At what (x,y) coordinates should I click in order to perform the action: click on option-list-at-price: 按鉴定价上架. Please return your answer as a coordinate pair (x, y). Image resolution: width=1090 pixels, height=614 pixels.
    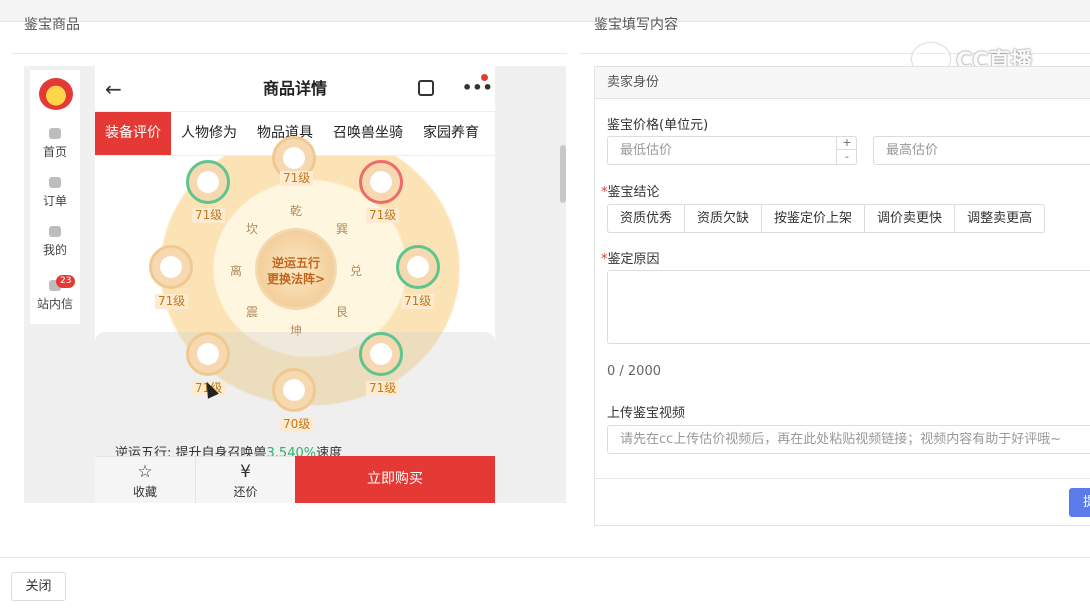
    Looking at the image, I should click on (814, 218).